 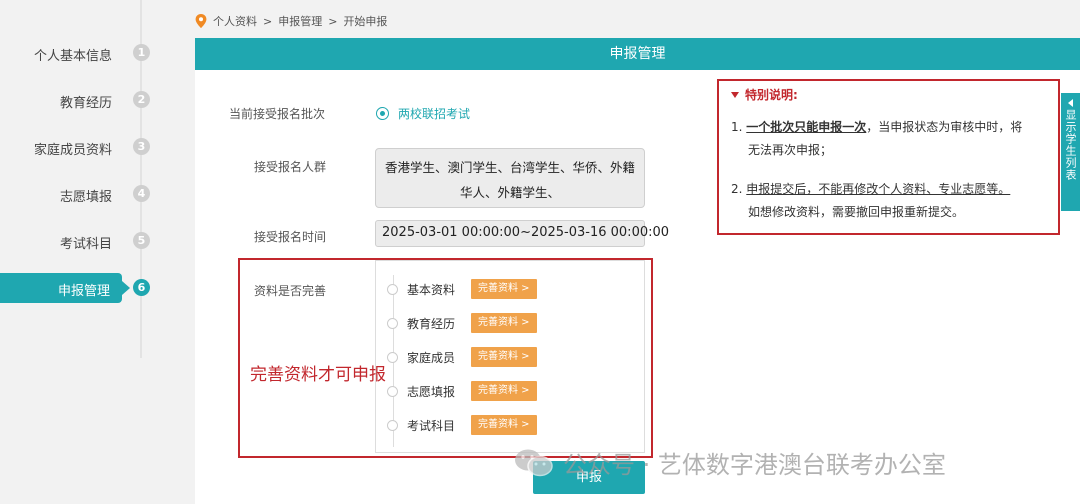 I want to click on time-label: 接受报名时间, so click(x=290, y=237).